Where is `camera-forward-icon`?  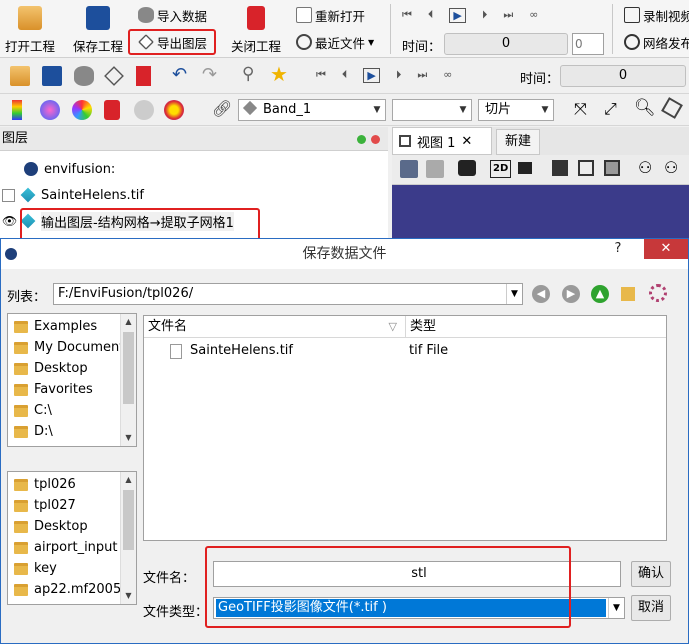 camera-forward-icon is located at coordinates (435, 169).